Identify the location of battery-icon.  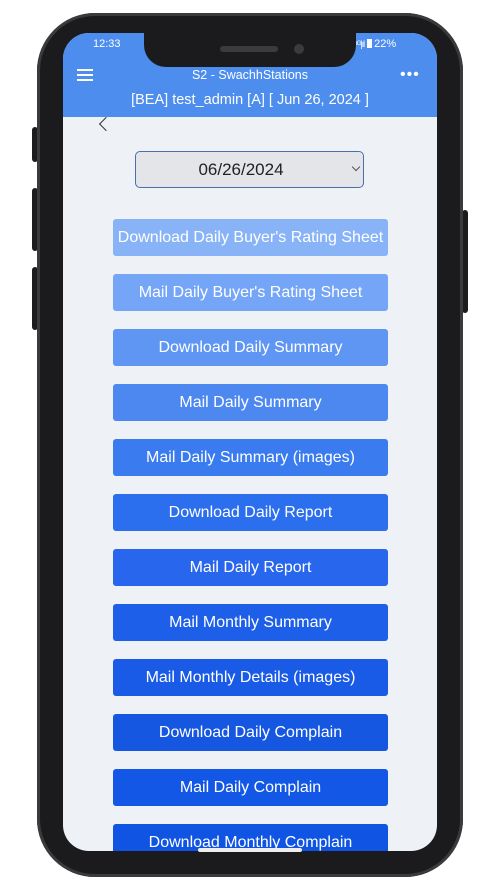
(370, 43).